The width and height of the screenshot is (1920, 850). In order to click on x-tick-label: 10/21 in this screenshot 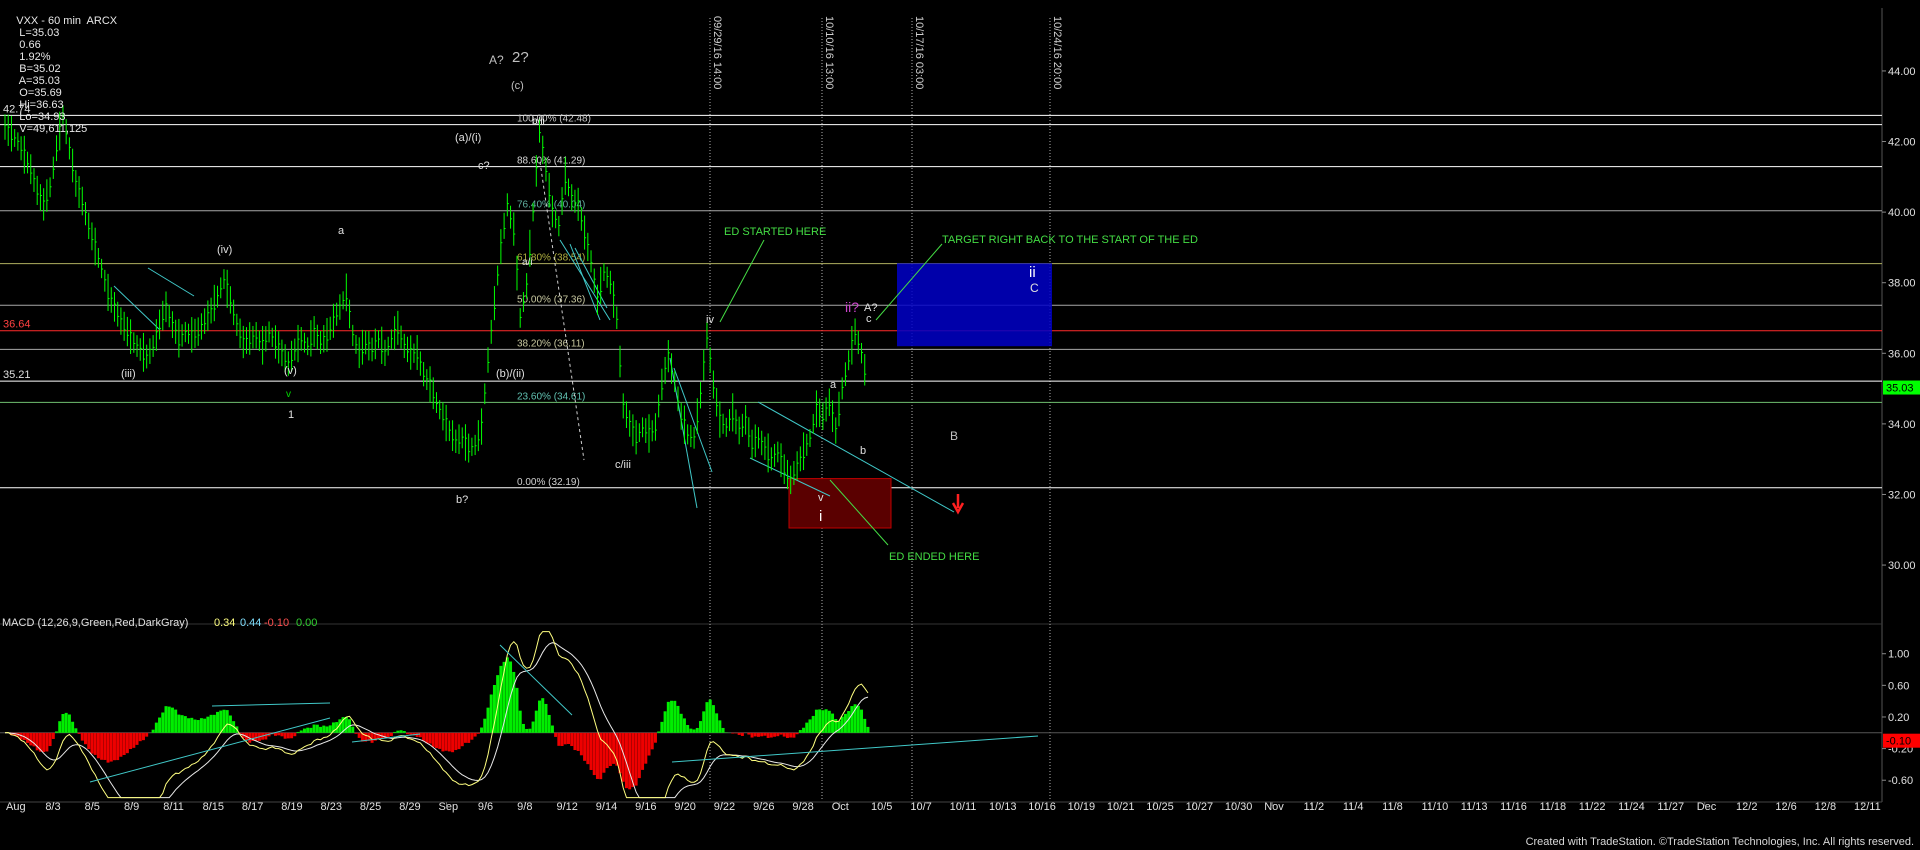, I will do `click(1121, 807)`.